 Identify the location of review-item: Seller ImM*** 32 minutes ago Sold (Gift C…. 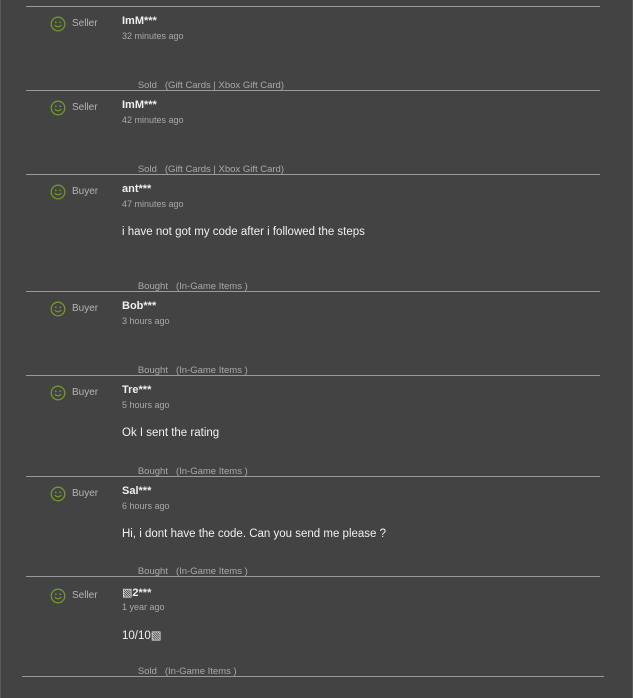
(313, 48).